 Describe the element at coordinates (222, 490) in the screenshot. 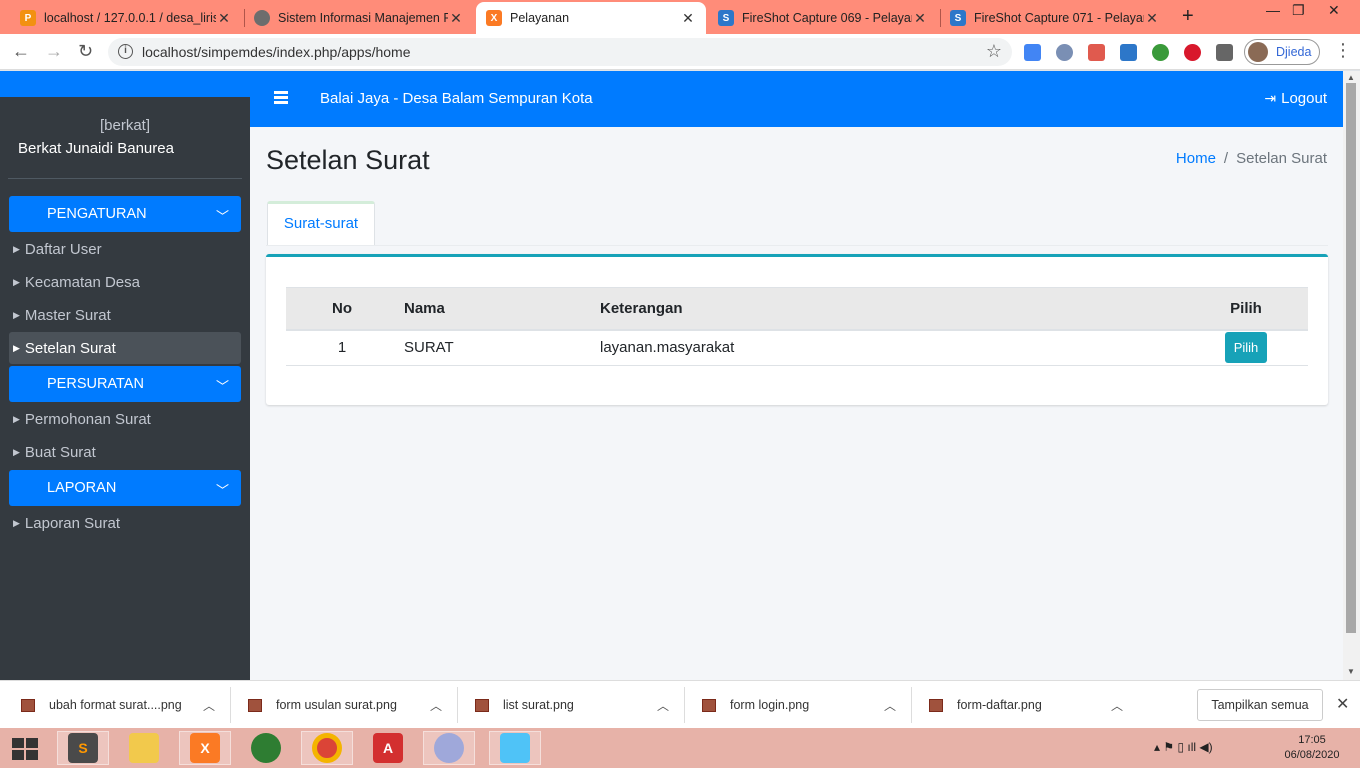

I see `chevron-down-icon: ﹀` at that location.